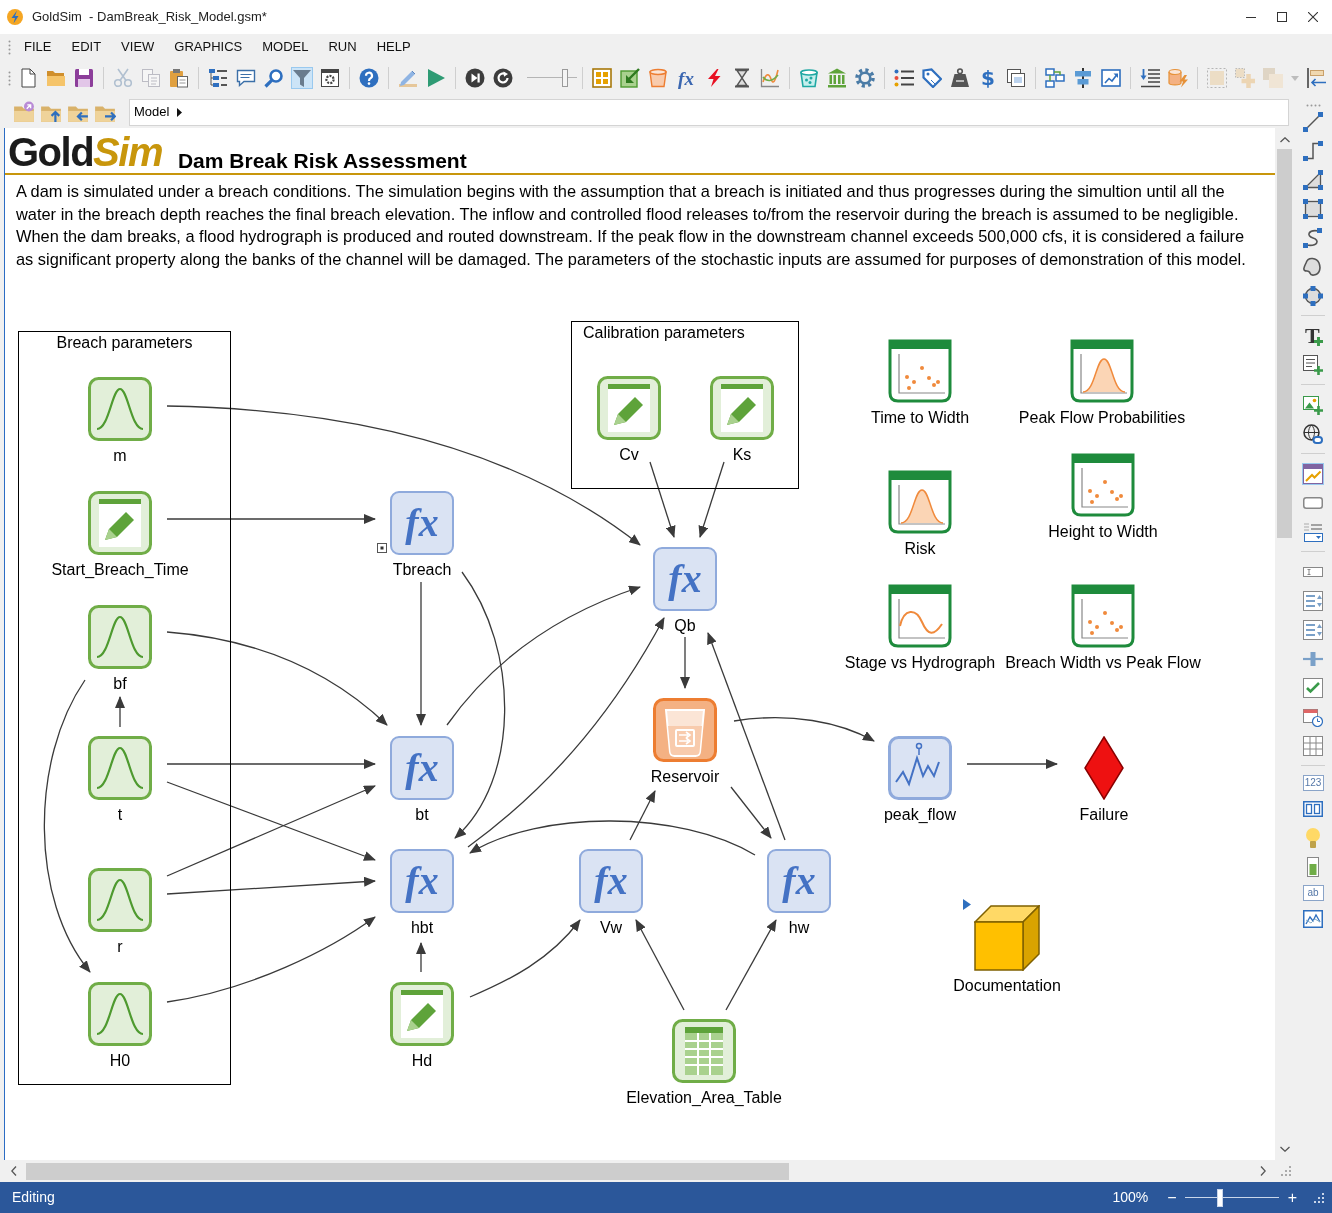  I want to click on maximize-icon, so click(1282, 17).